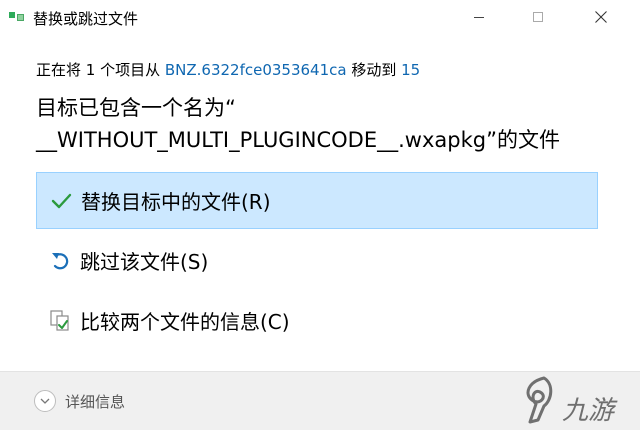 The width and height of the screenshot is (640, 430). What do you see at coordinates (374, 70) in the screenshot?
I see `status-middle: 移动到` at bounding box center [374, 70].